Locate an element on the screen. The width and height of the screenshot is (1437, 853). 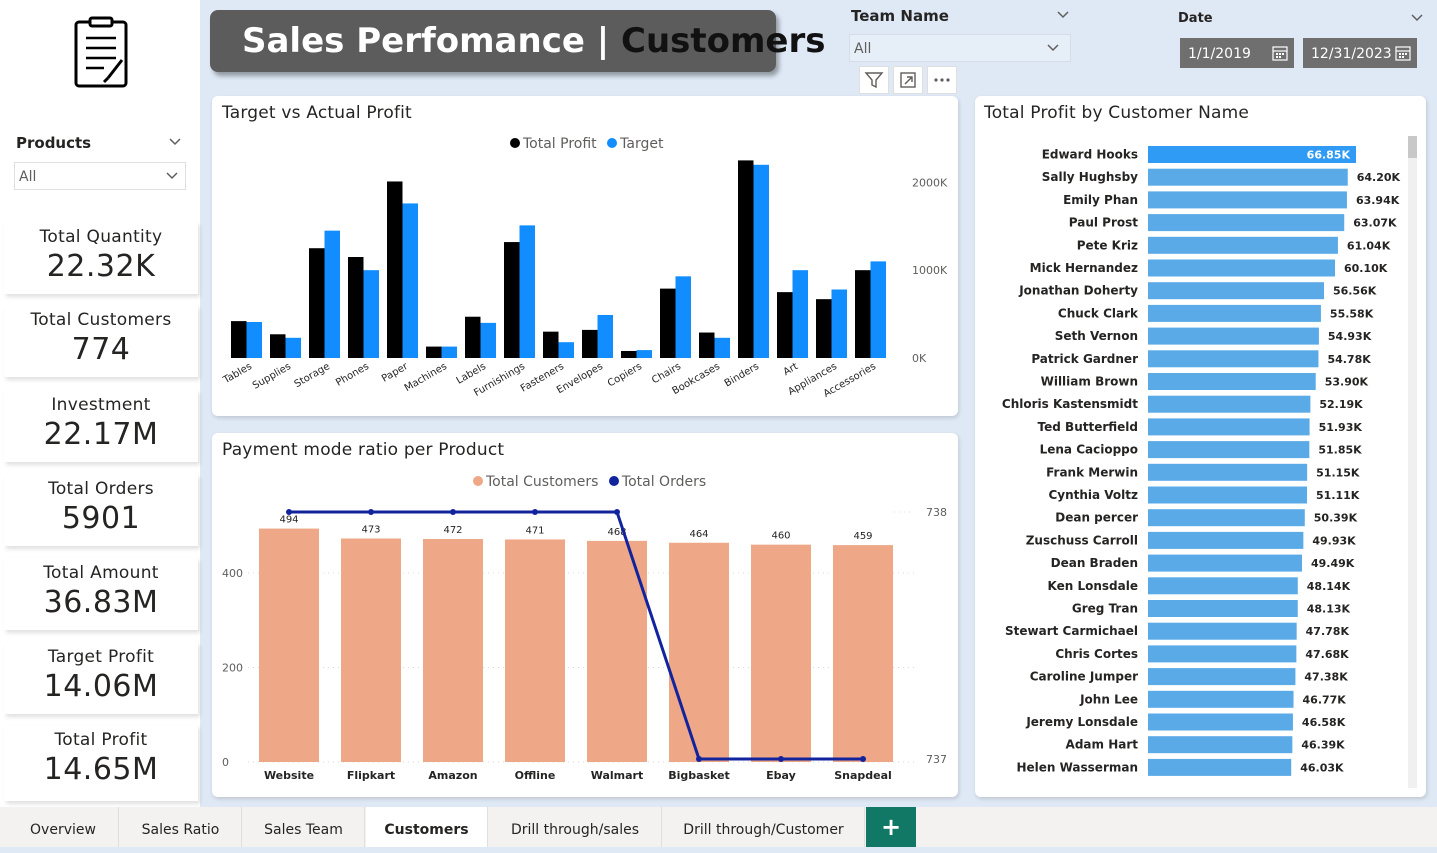
bar-data-label: 55.58K is located at coordinates (1352, 313).